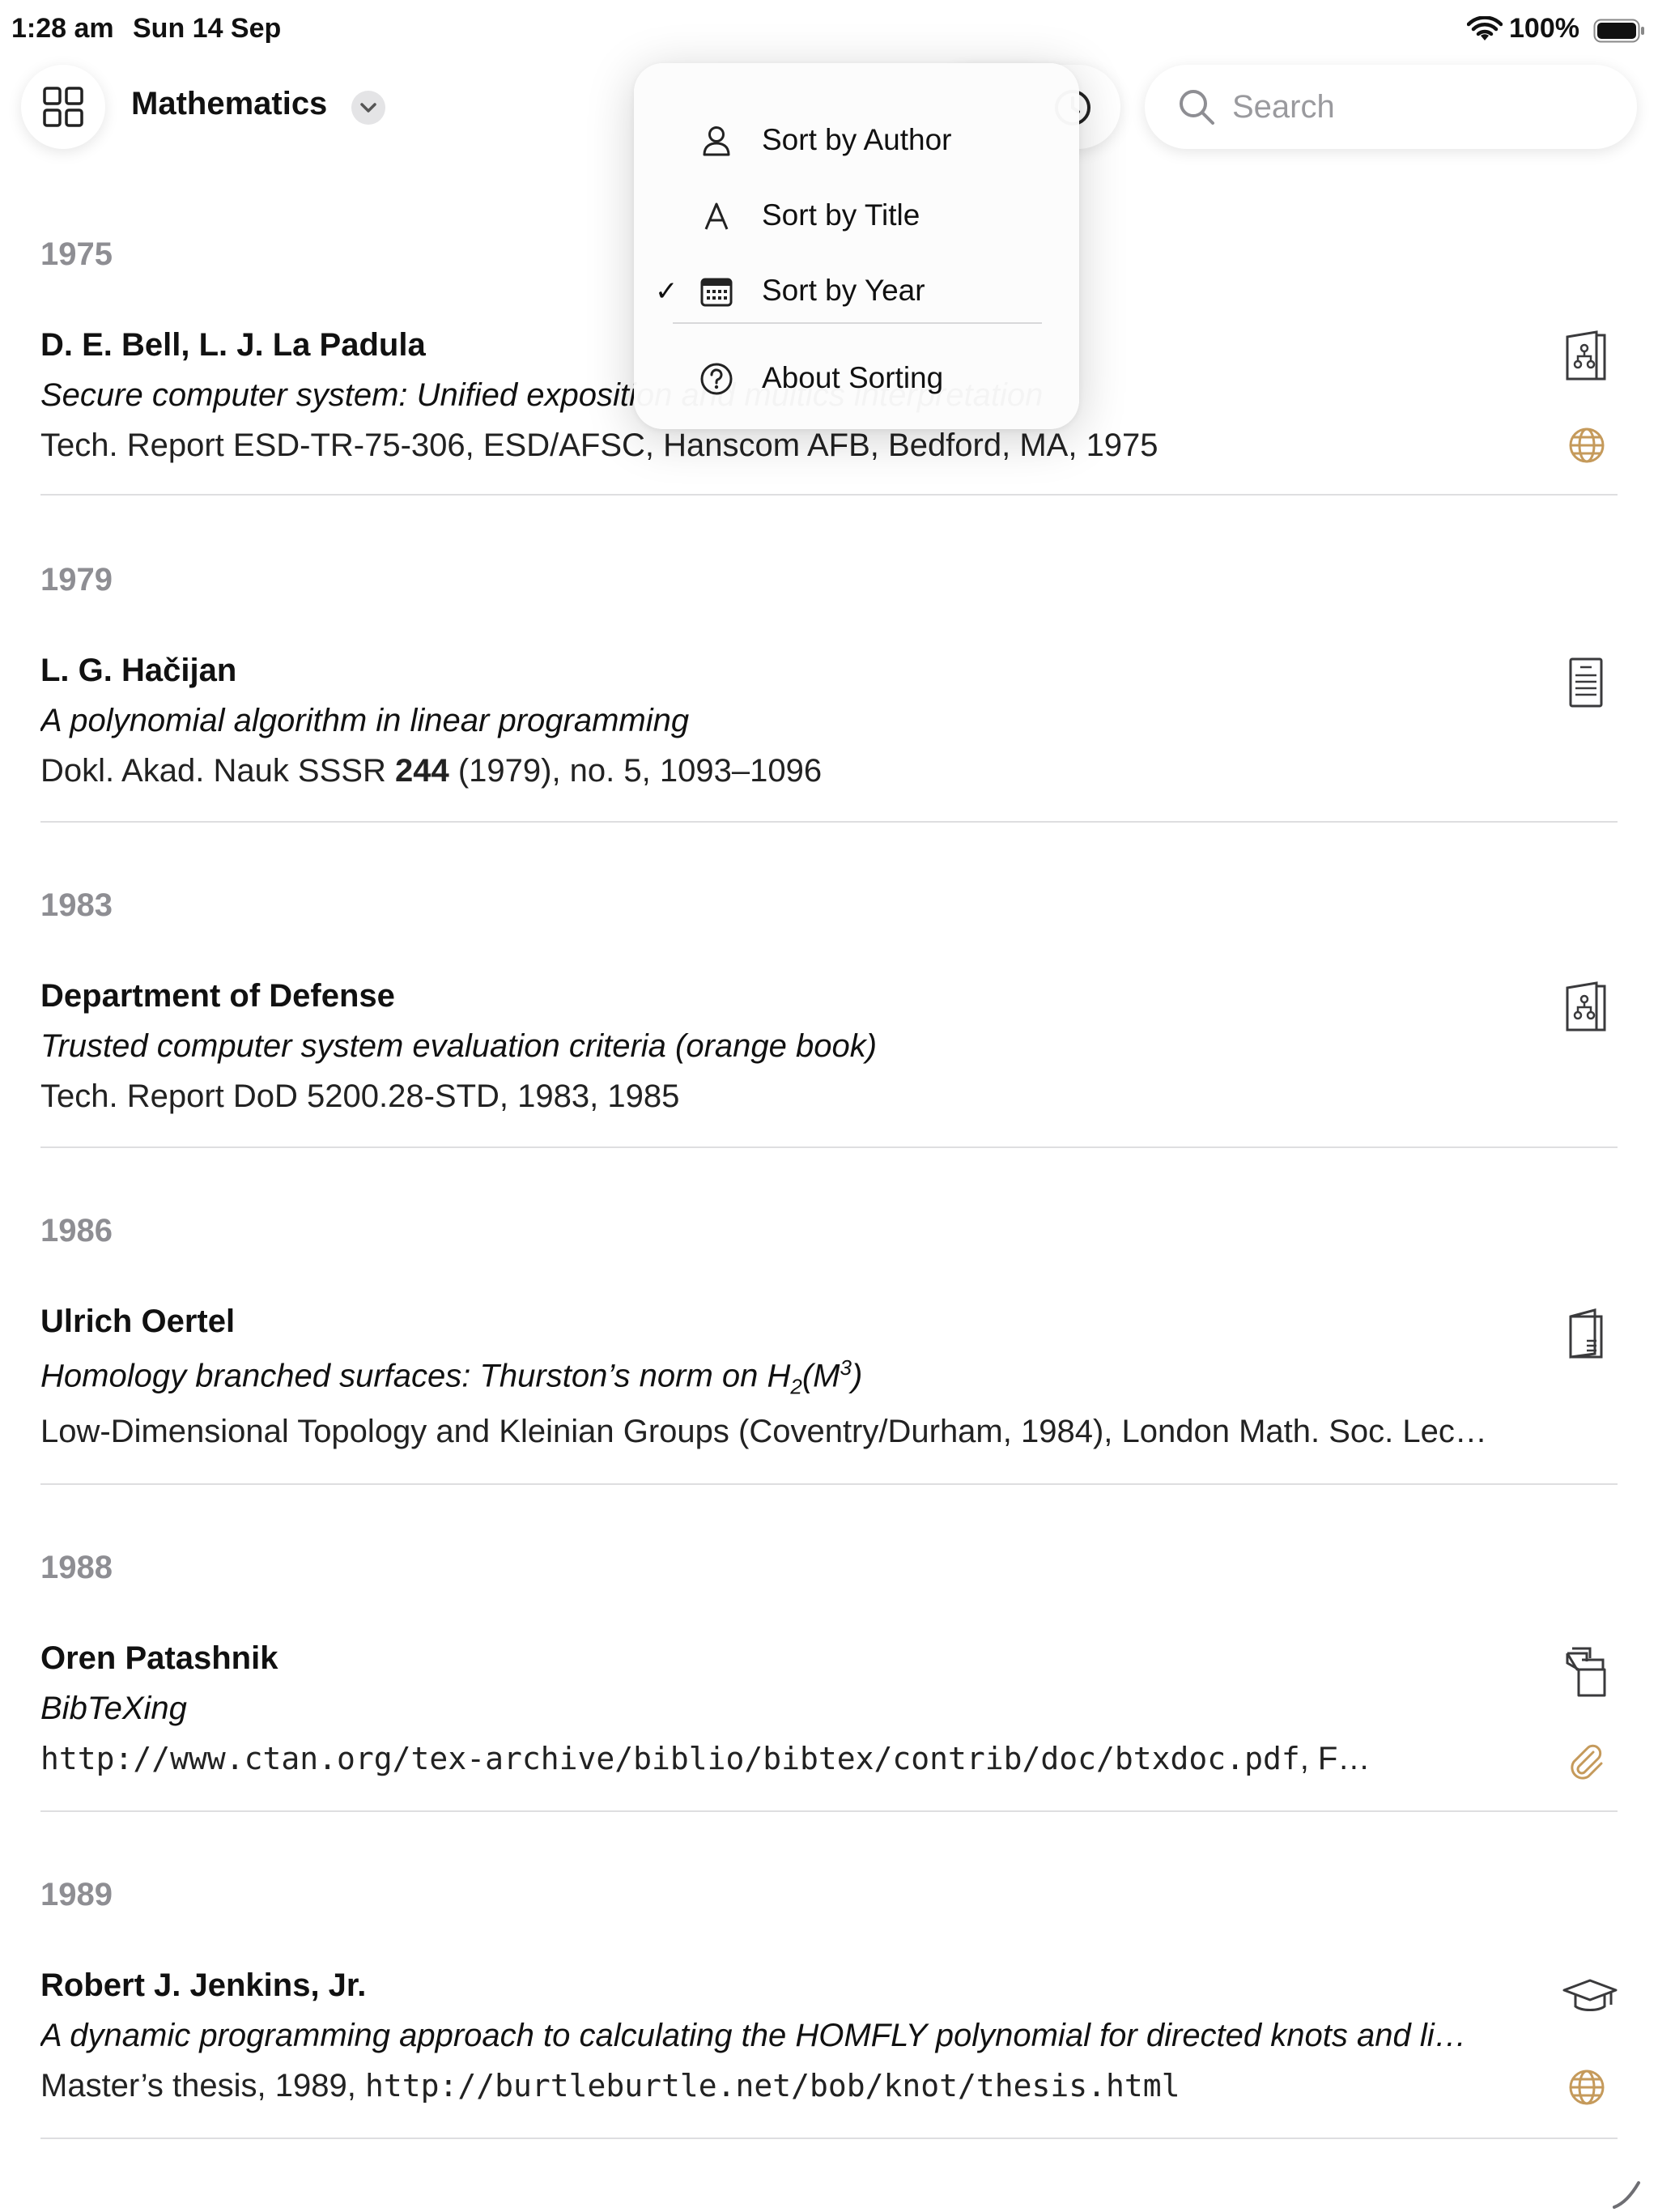 This screenshot has height=2212, width=1658. Describe the element at coordinates (853, 378) in the screenshot. I see `menu-item-label: About Sorting` at that location.